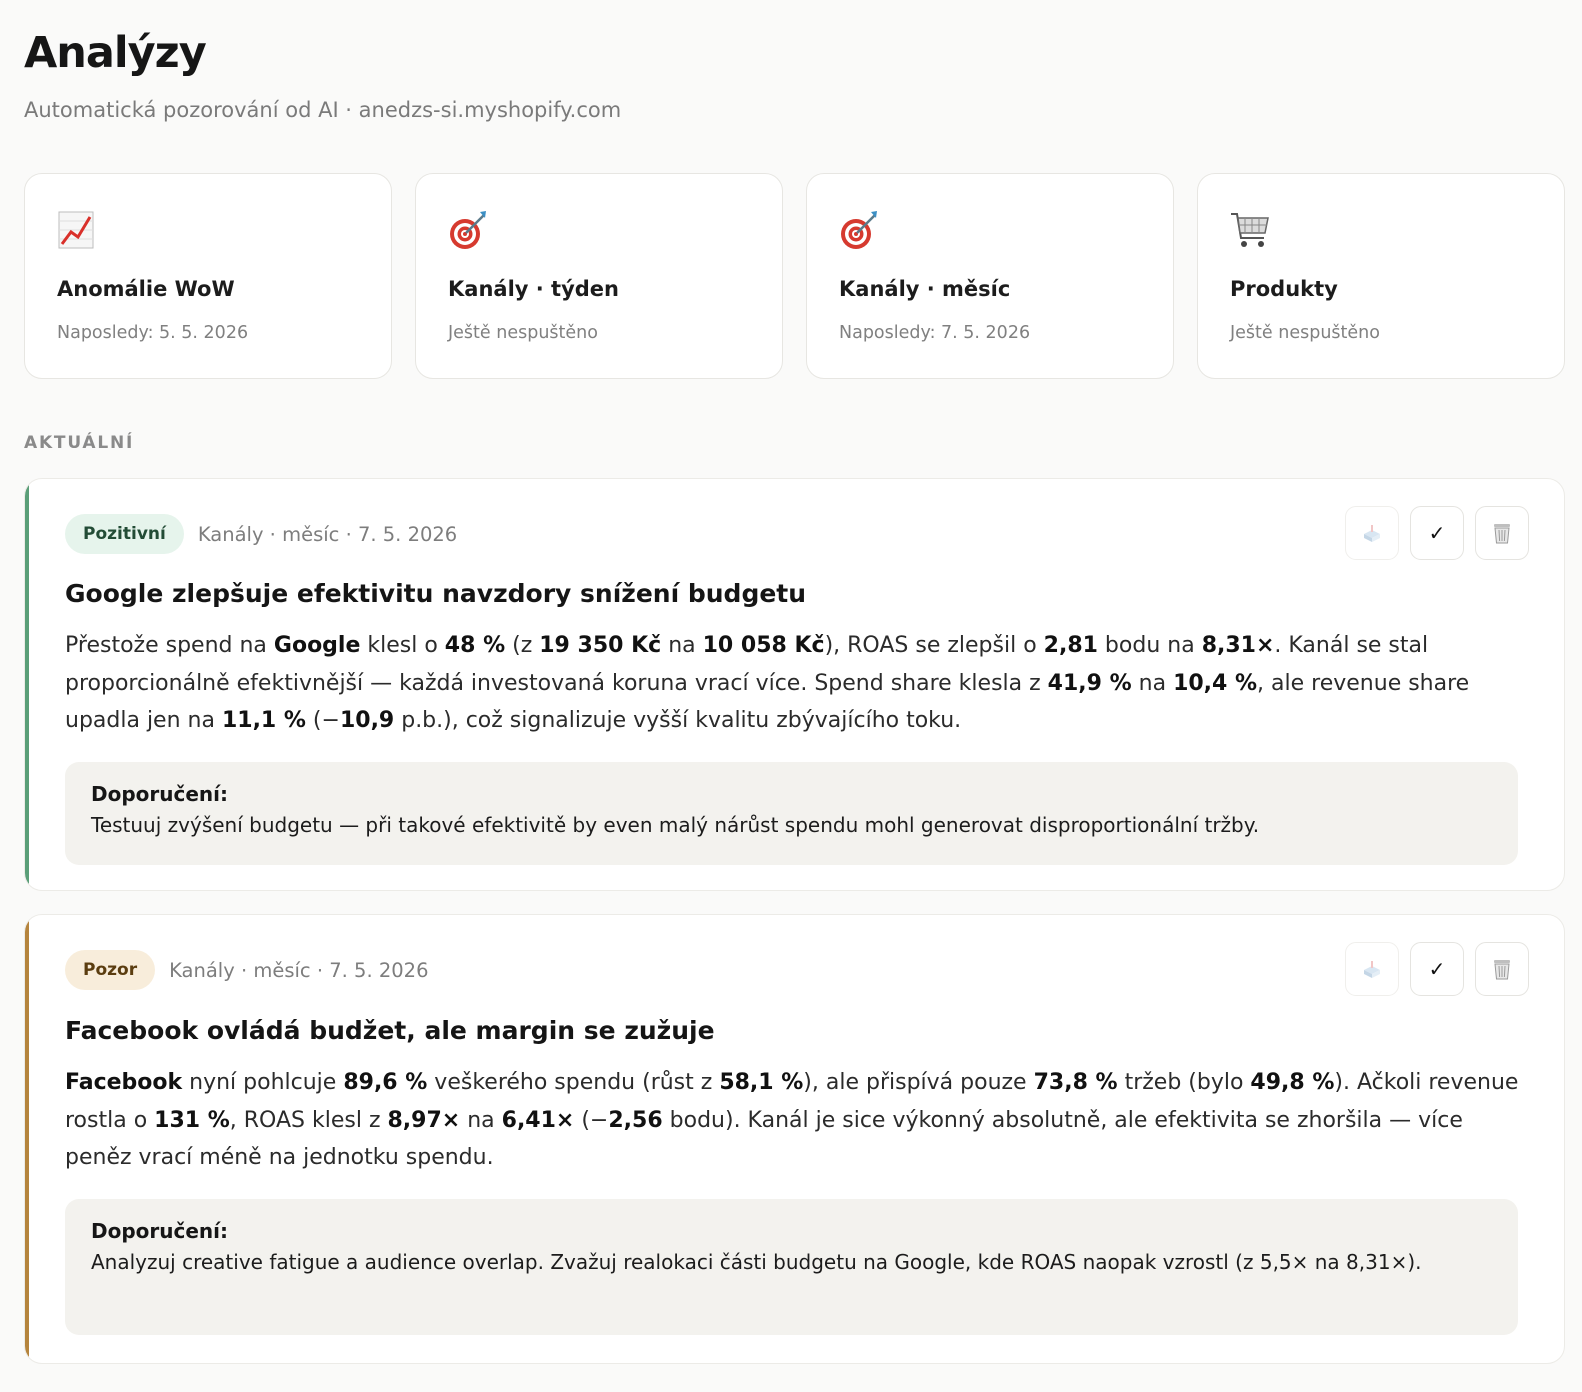 This screenshot has width=1582, height=1392. I want to click on summary-card-title: Produkty, so click(1284, 289).